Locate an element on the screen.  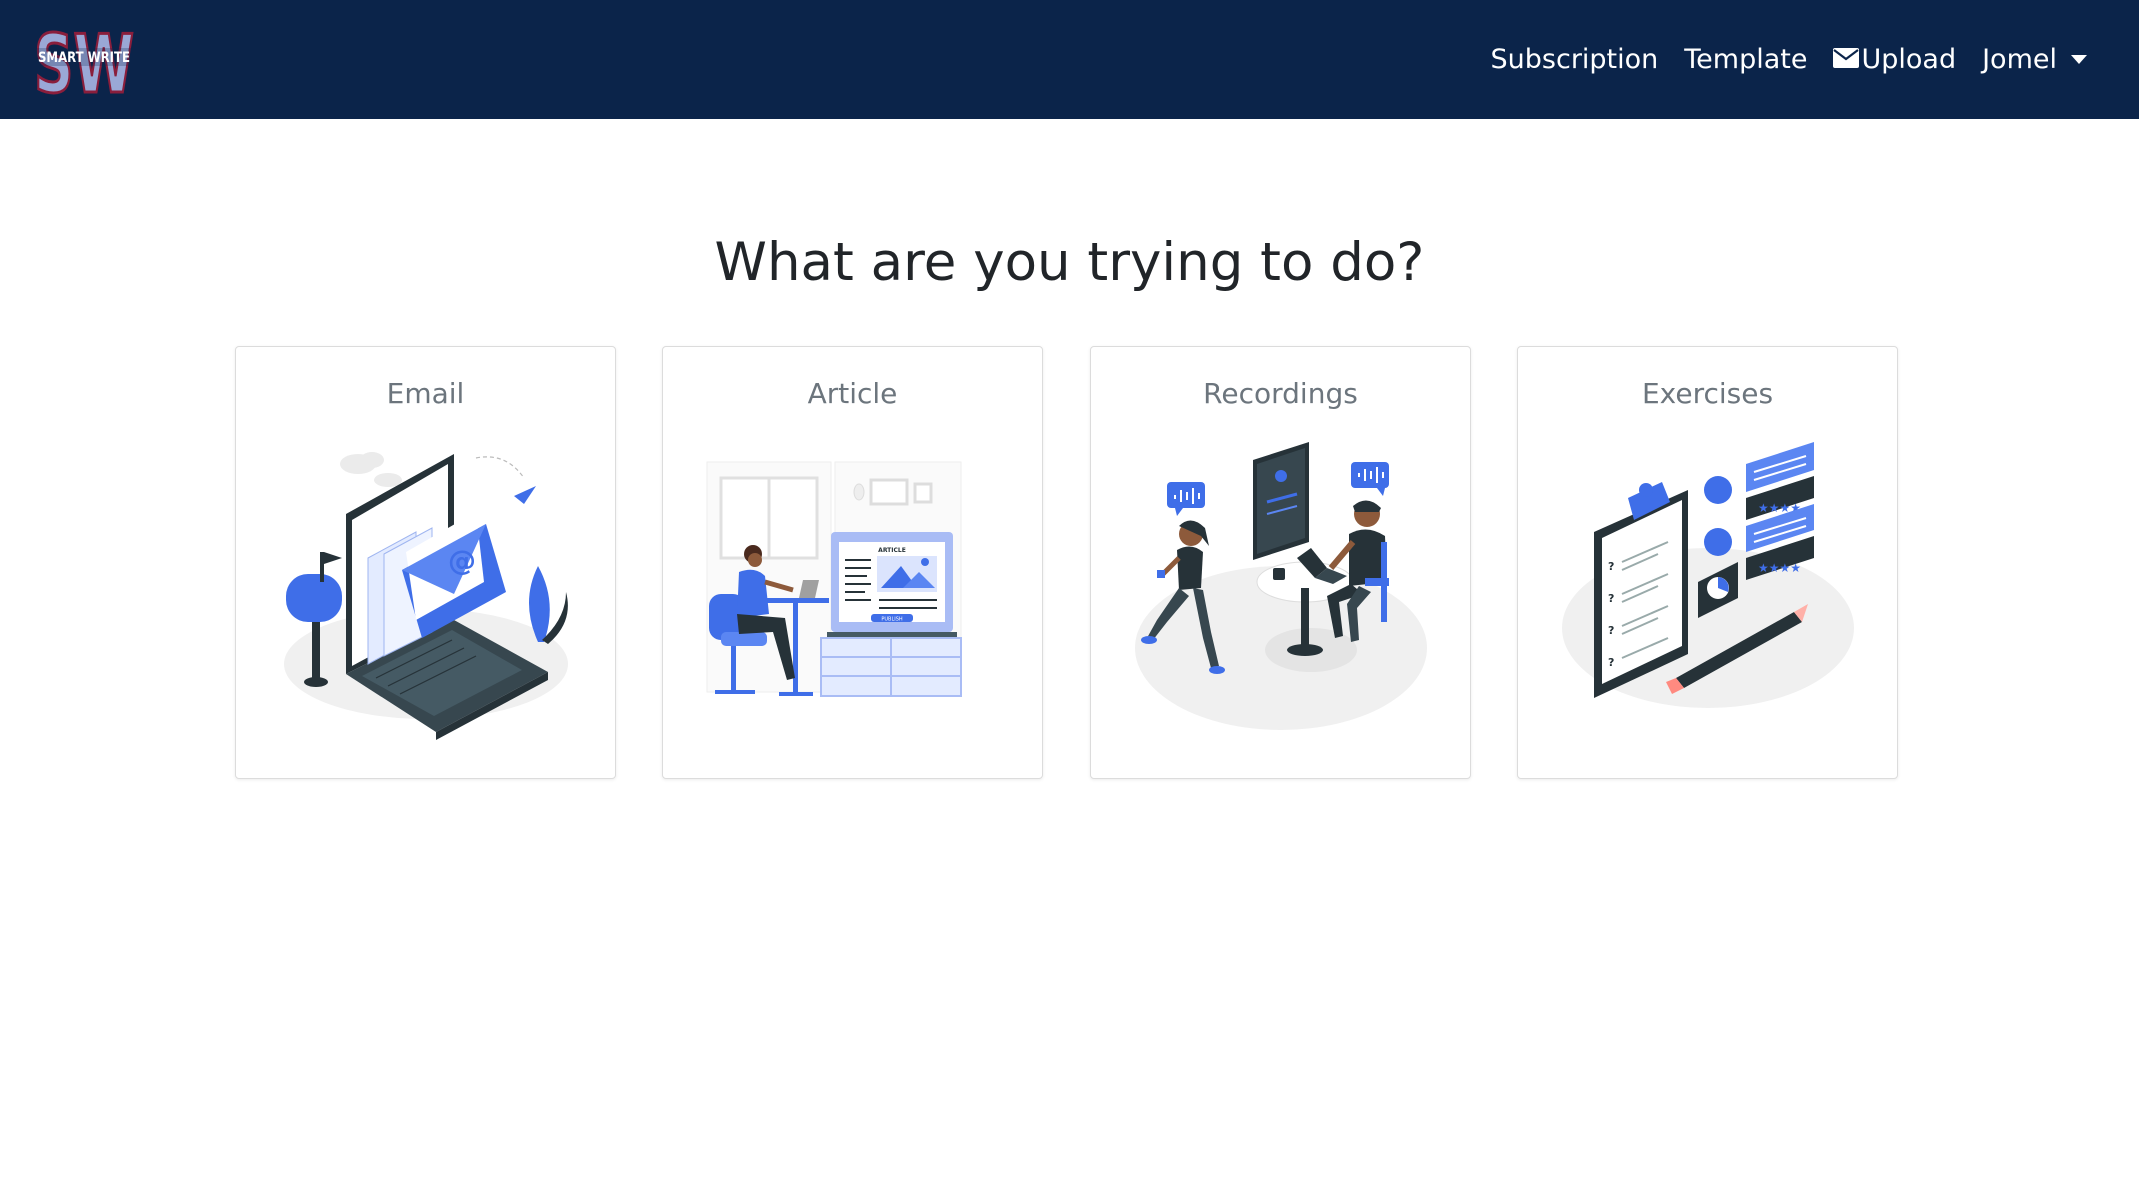
article-card: Article ARTICLE PUBLISH is located at coordinates (852, 562).